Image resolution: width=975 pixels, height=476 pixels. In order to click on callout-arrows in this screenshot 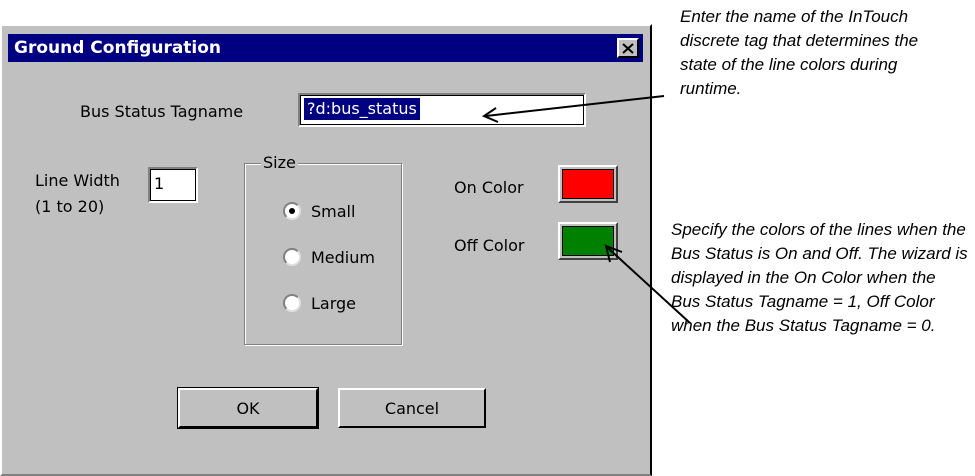, I will do `click(586, 209)`.